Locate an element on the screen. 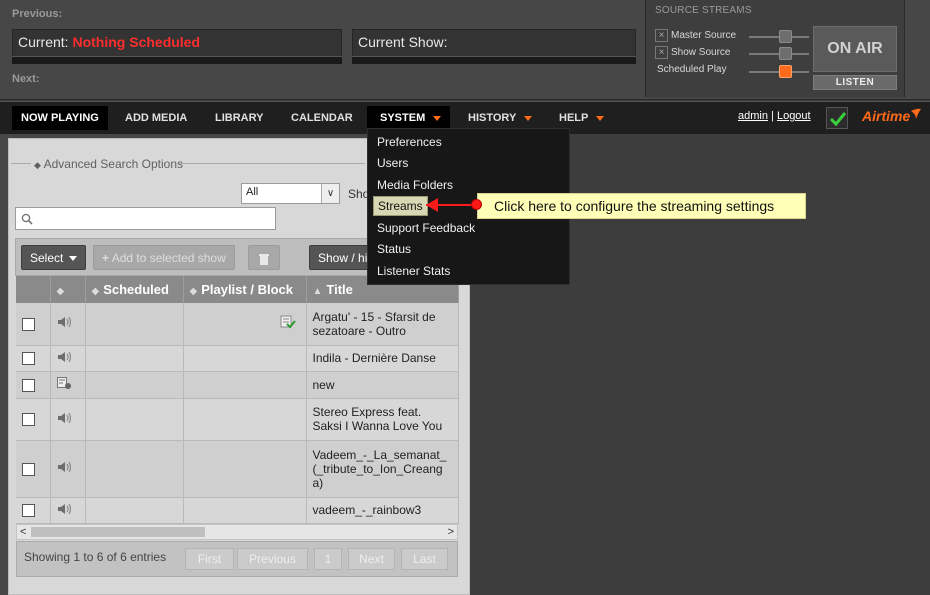 The width and height of the screenshot is (930, 595). filter-select: All ∨ is located at coordinates (290, 193).